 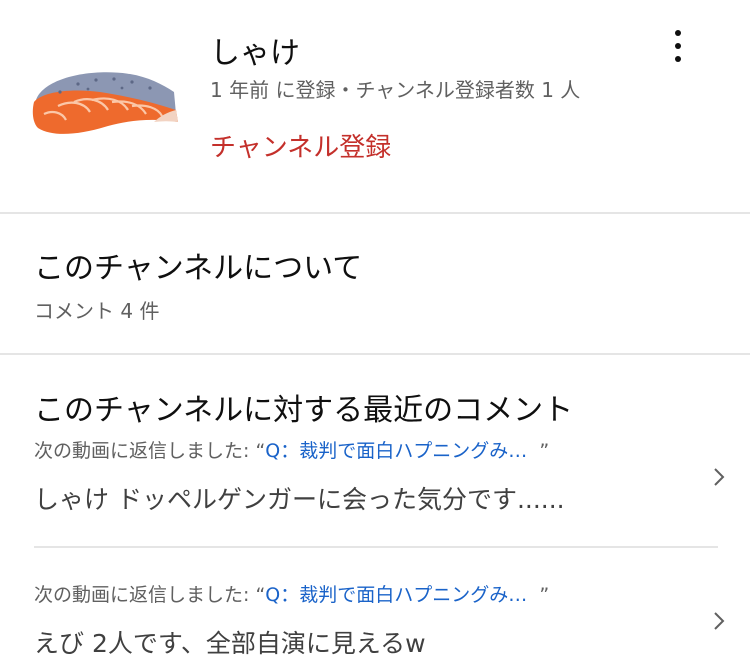 I want to click on channel-avatar, so click(x=105, y=102).